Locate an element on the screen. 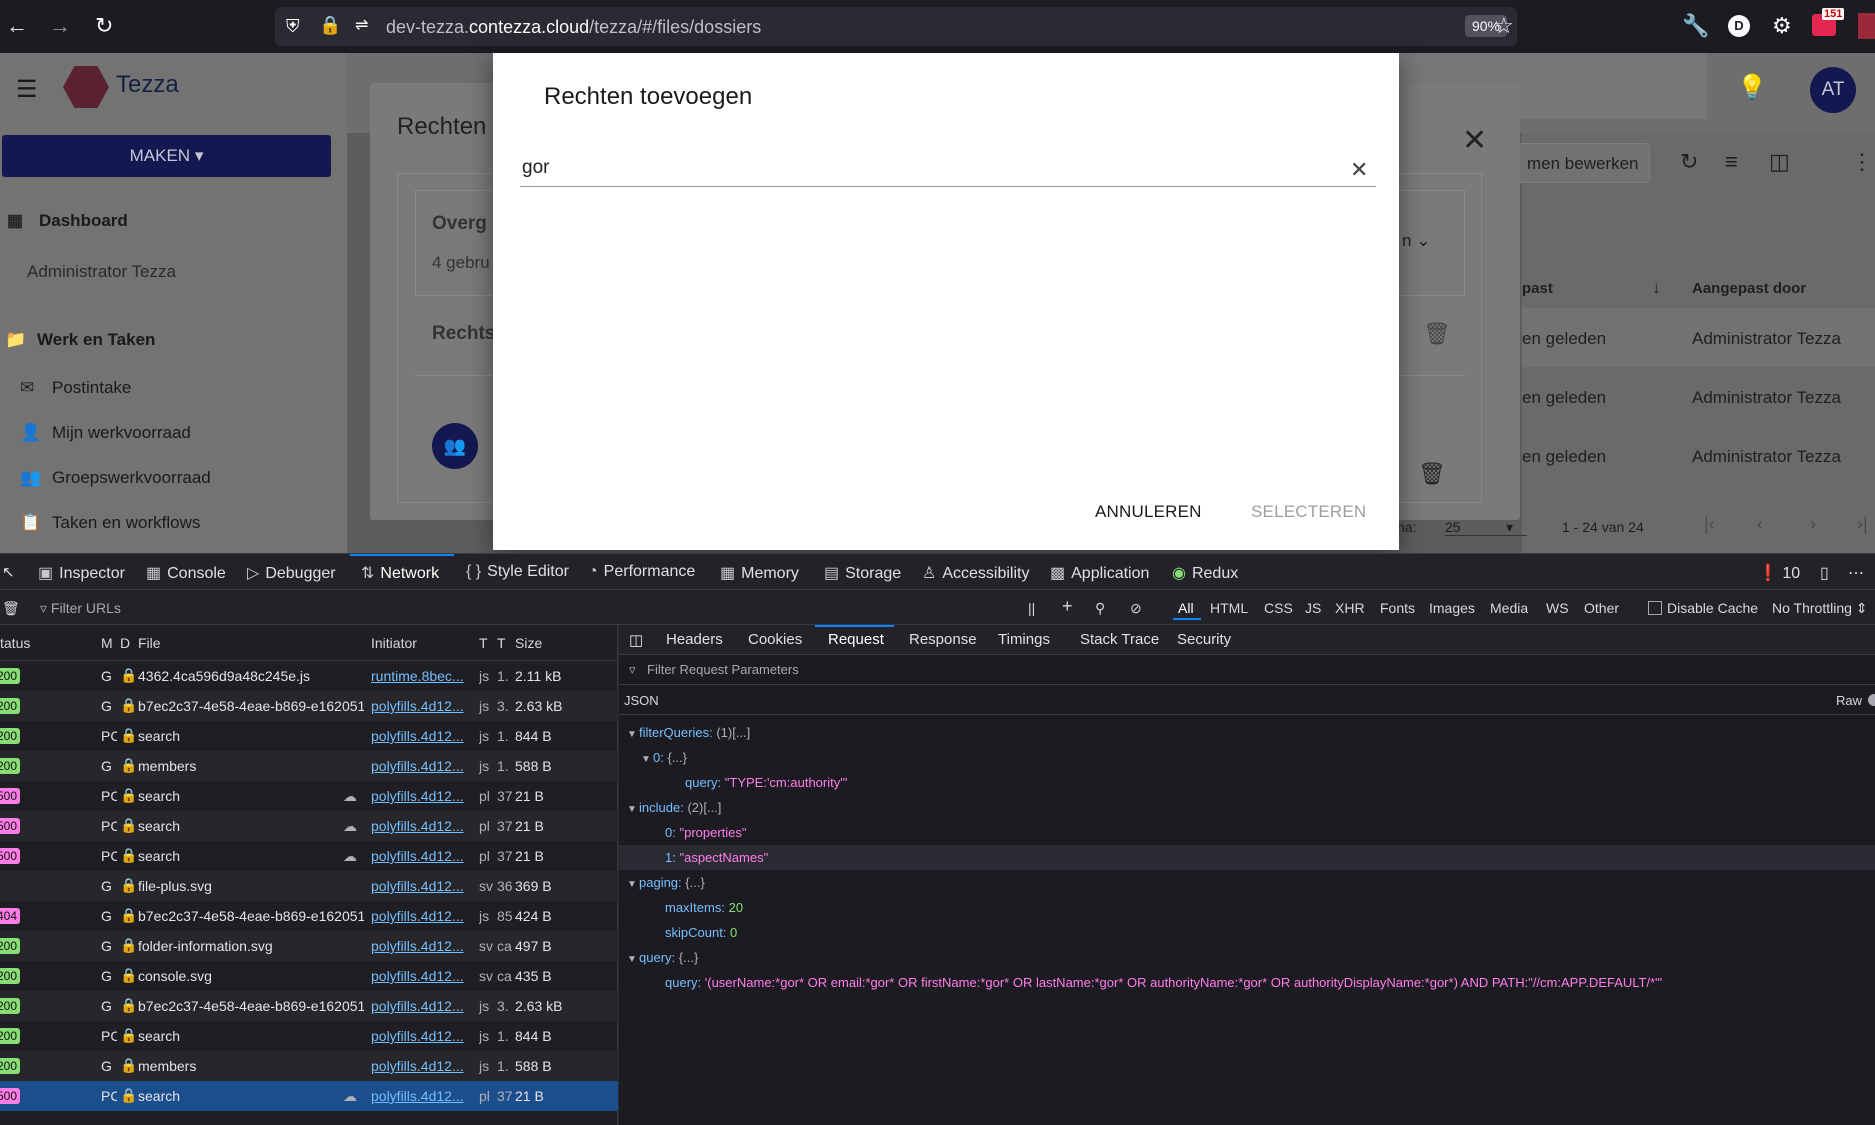 The image size is (1875, 1125). forward-icon: → is located at coordinates (60, 26).